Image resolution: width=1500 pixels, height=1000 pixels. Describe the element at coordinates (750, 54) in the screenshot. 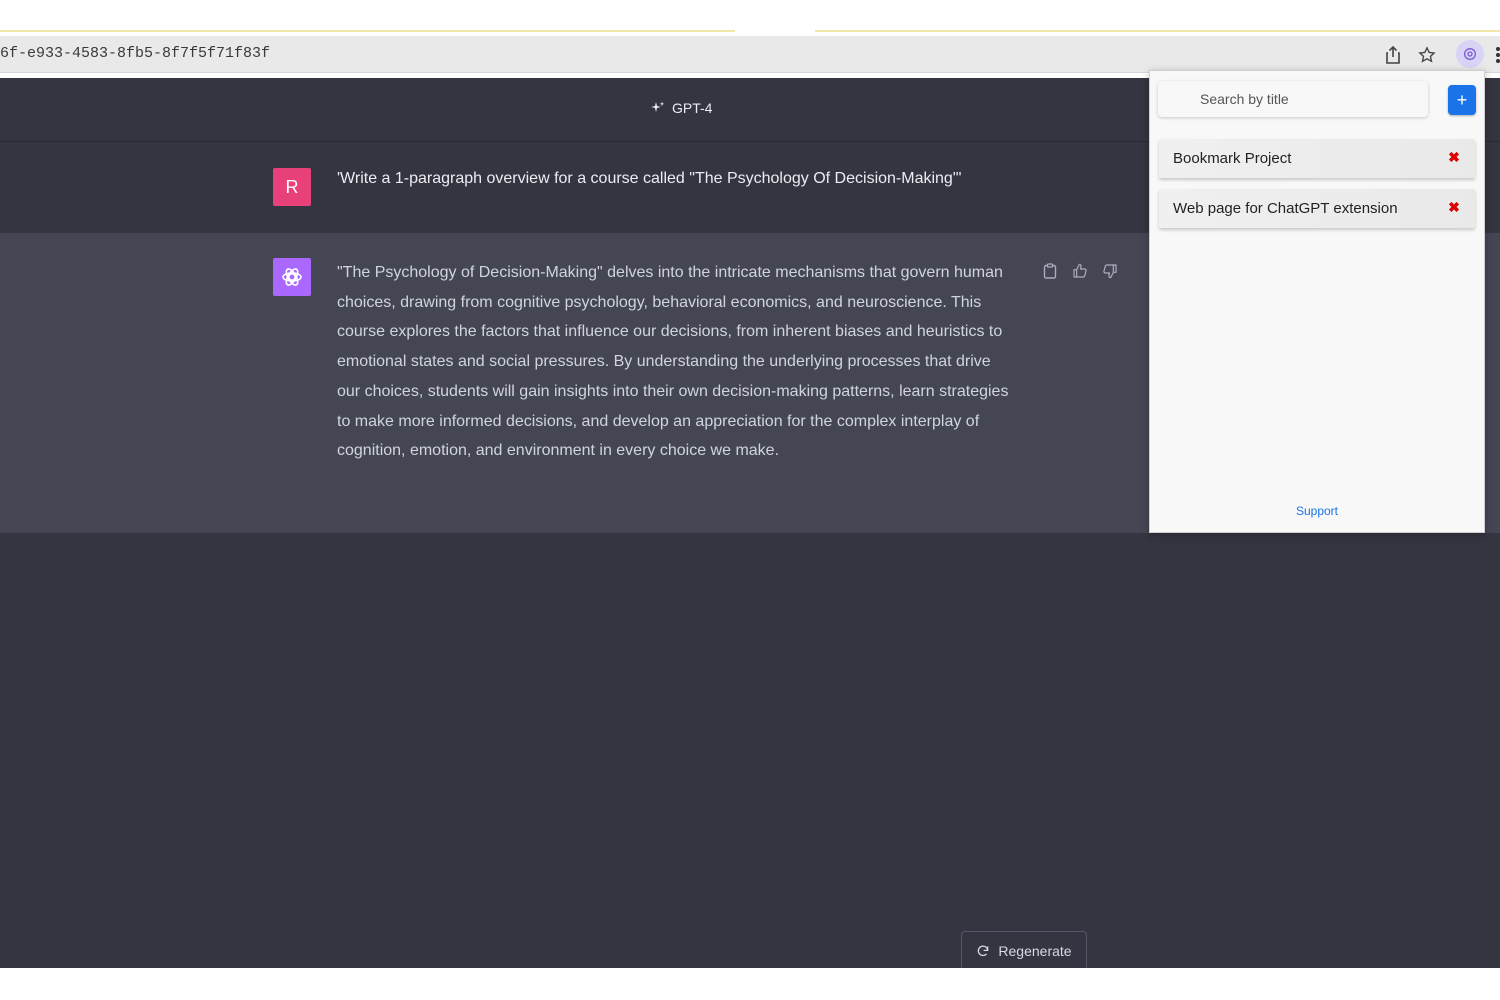

I see `address-bar: 6f-e933-4583-8fb5-8f7f5f71f83f` at that location.